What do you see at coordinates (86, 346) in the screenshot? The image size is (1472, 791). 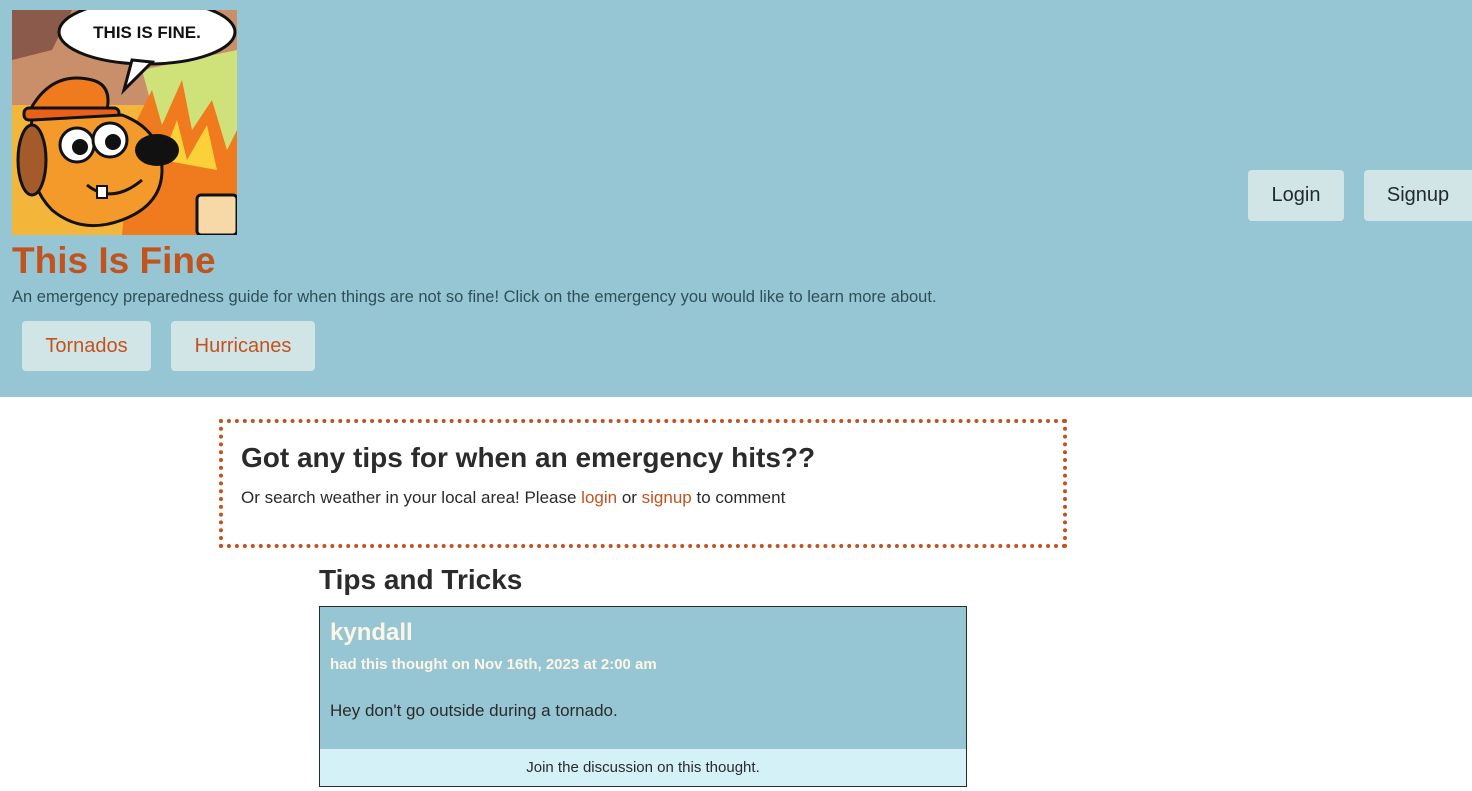 I see `tornados-button: Tornados` at bounding box center [86, 346].